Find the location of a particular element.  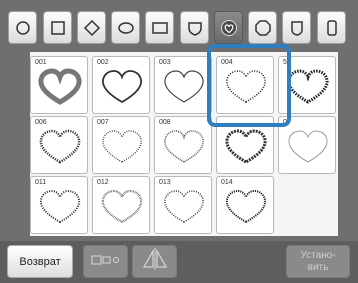

shape-category-tabs is located at coordinates (180, 29).